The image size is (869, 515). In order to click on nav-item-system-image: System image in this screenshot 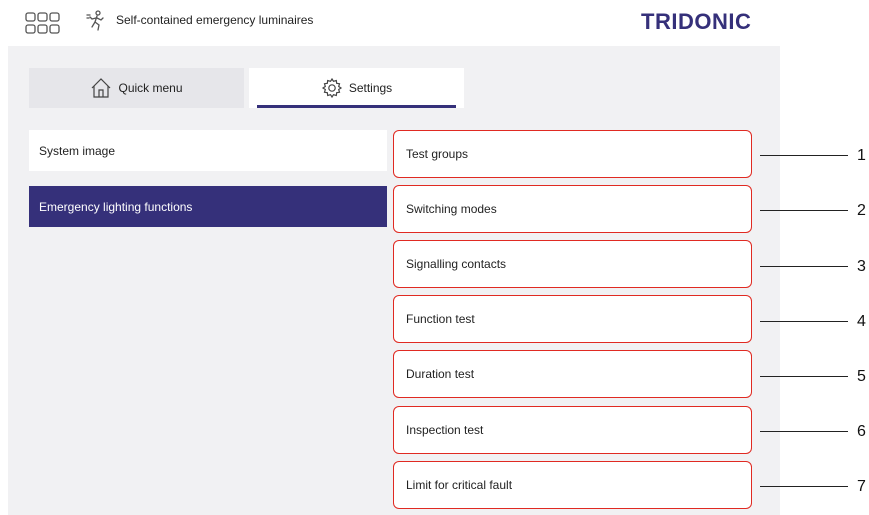, I will do `click(208, 150)`.